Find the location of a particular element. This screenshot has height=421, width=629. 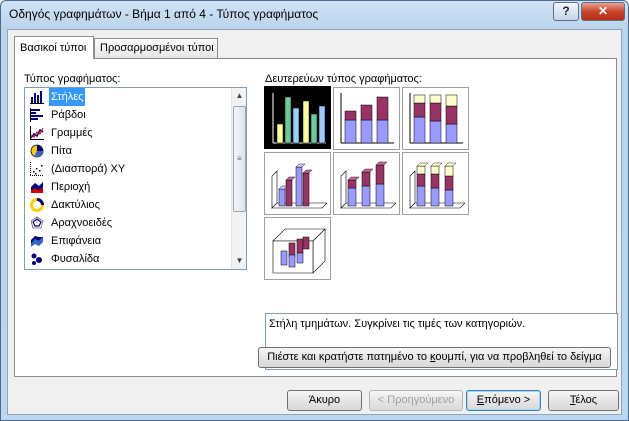

area-chart-icon is located at coordinates (37, 187).